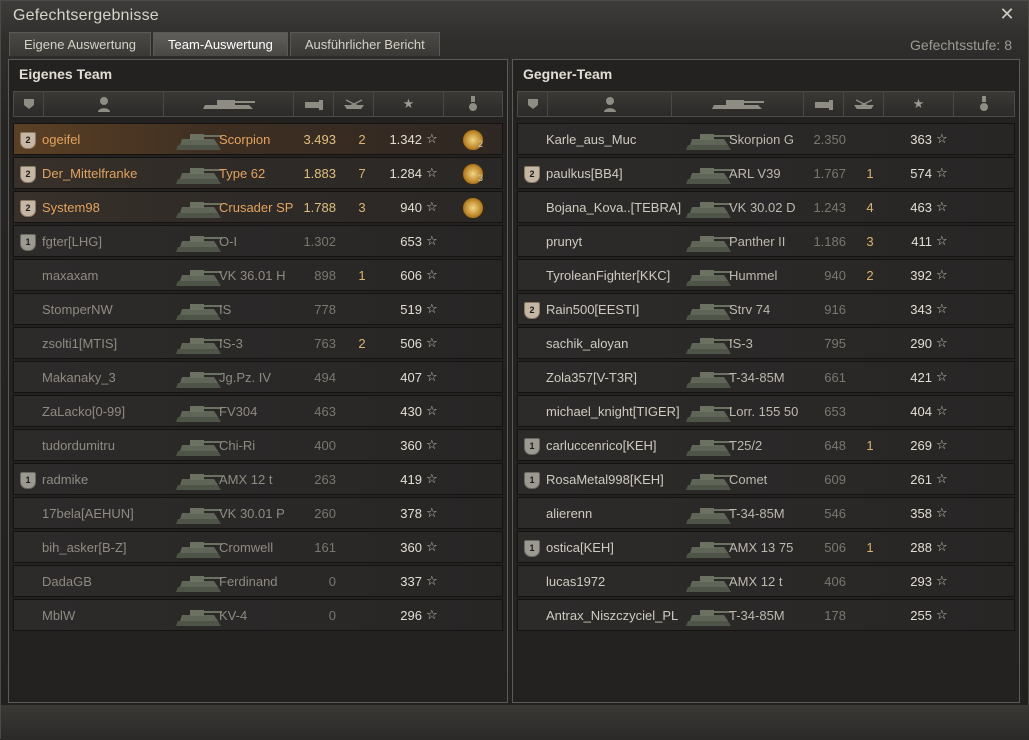  I want to click on player-name: prunyt, so click(564, 241).